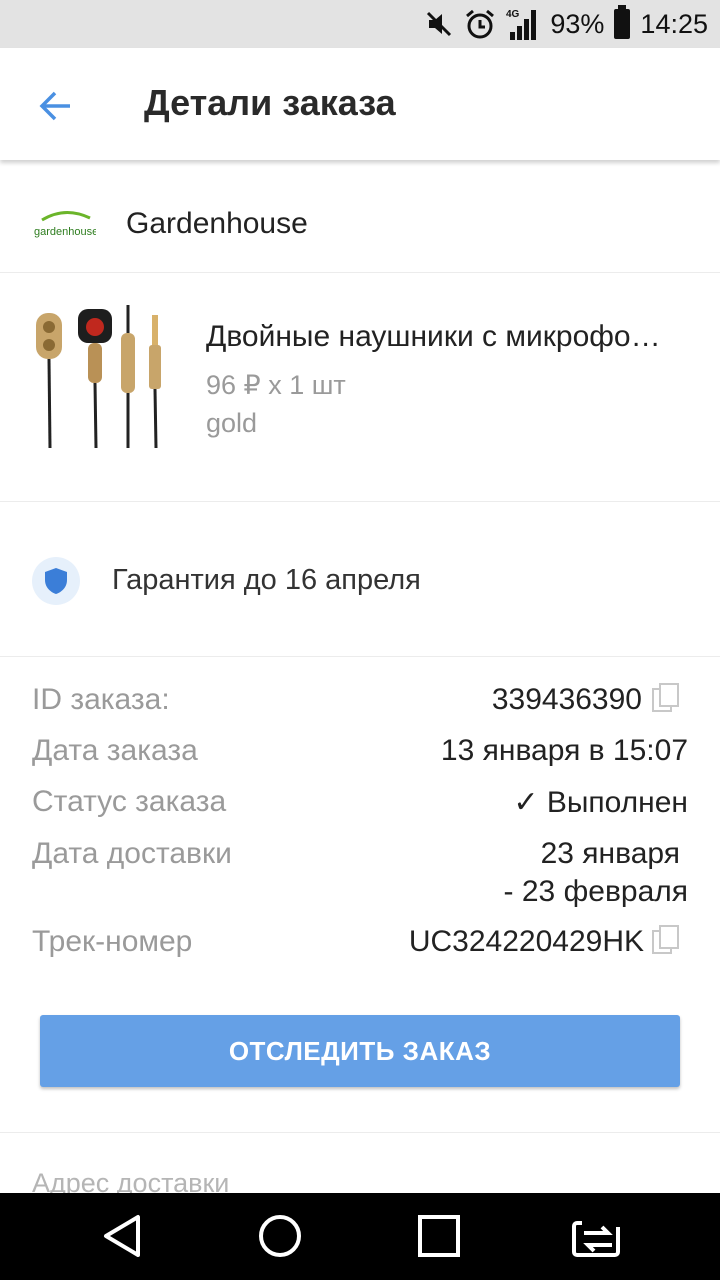 This screenshot has width=720, height=1280. I want to click on clock: 14:25, so click(674, 23).